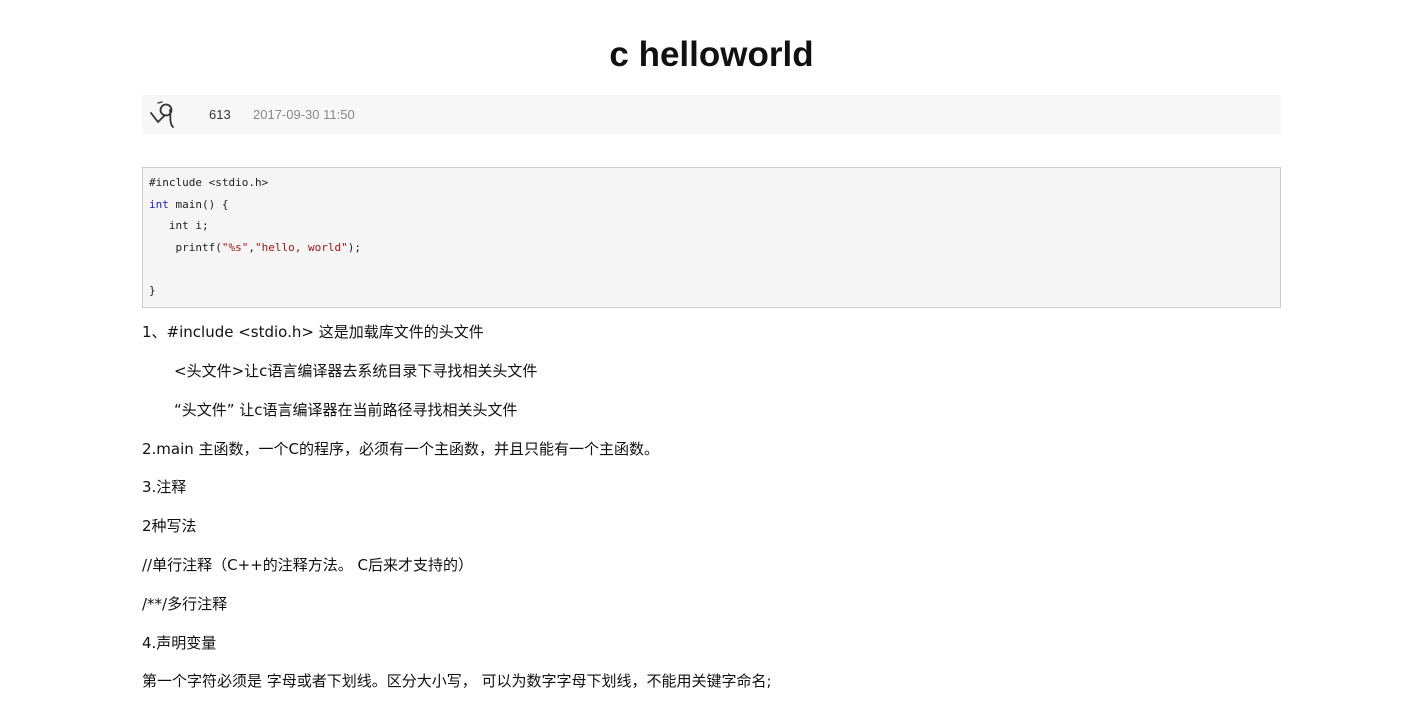 The image size is (1423, 711). I want to click on code-line-3: int i;, so click(179, 225).